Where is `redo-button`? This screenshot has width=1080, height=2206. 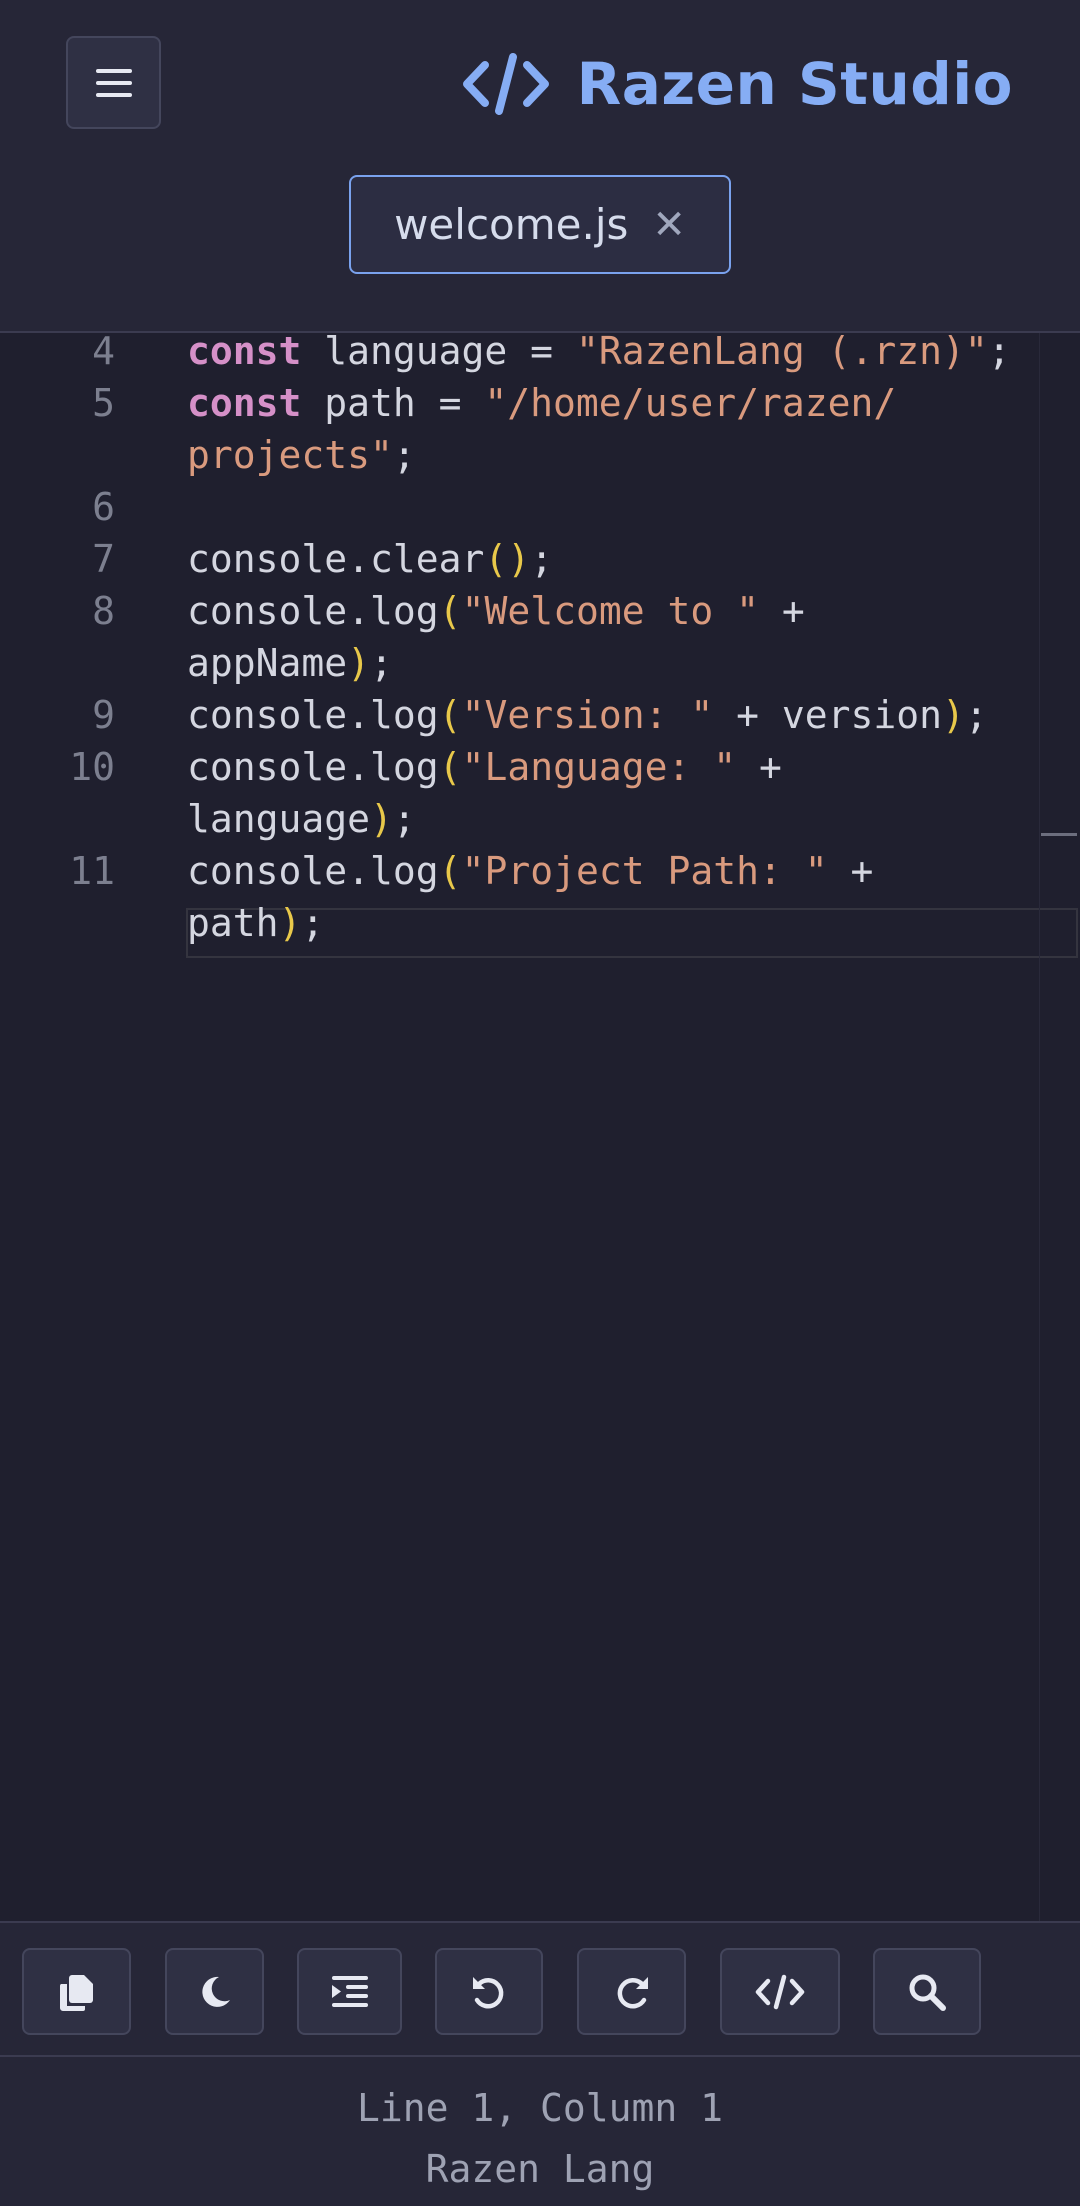
redo-button is located at coordinates (631, 1991).